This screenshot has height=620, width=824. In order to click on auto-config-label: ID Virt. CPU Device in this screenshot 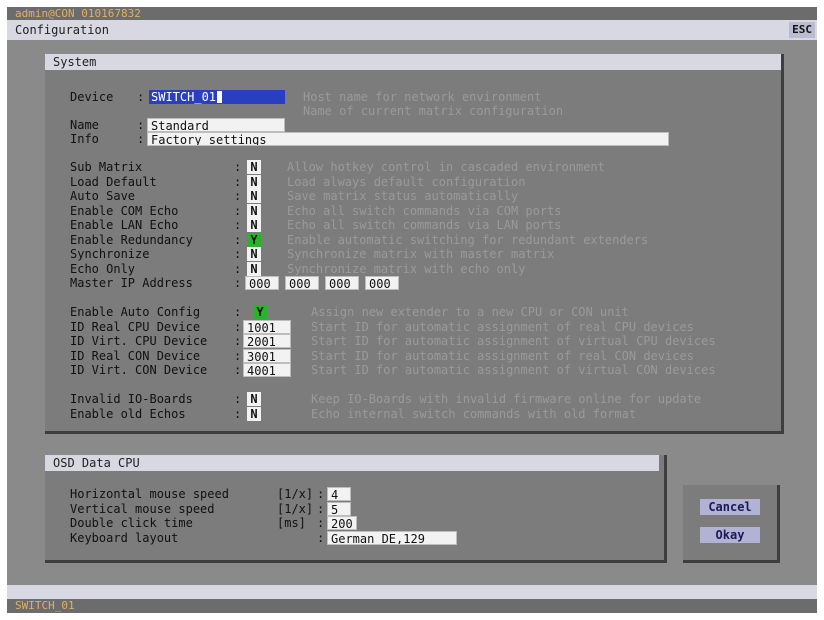, I will do `click(139, 341)`.